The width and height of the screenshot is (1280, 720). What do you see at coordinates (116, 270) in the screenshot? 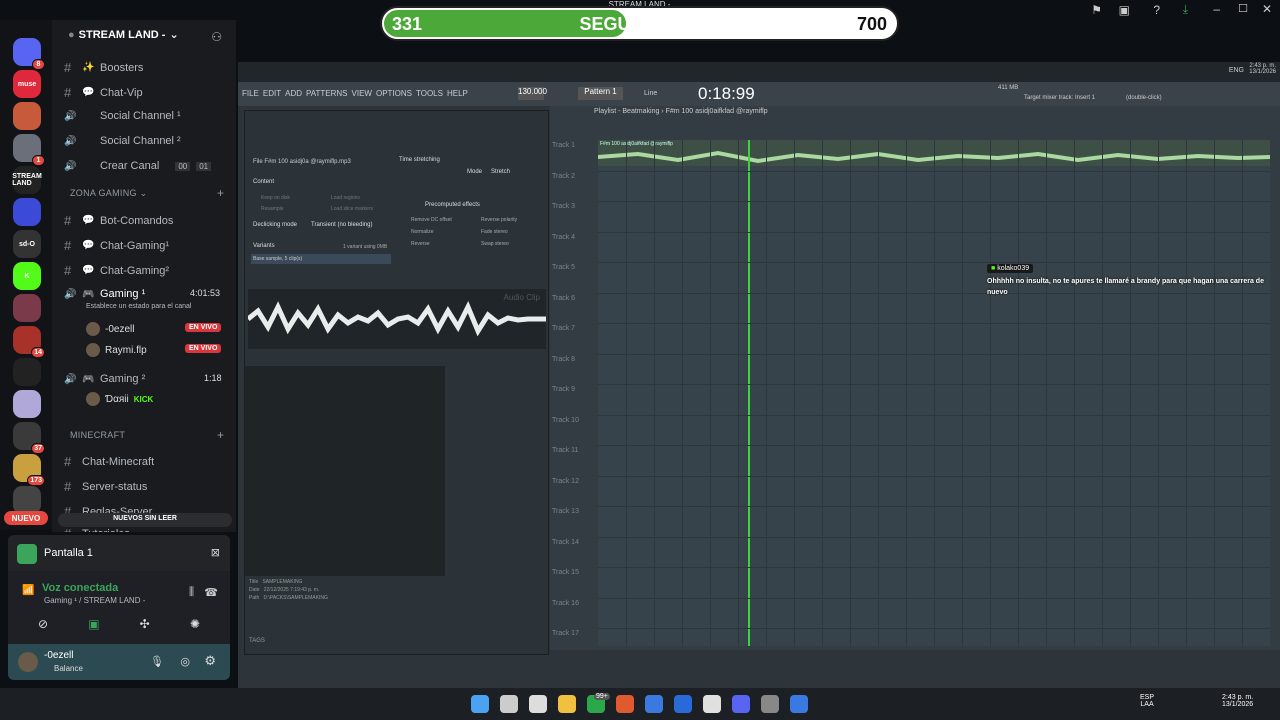
I see `channel-item: # 💬 Chat-Gaming²` at bounding box center [116, 270].